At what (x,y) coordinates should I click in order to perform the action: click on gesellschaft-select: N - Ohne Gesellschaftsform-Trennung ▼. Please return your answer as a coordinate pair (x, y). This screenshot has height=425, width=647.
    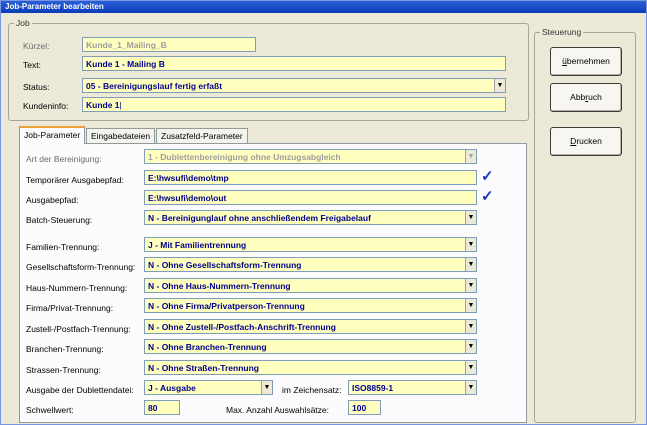
    Looking at the image, I should click on (310, 264).